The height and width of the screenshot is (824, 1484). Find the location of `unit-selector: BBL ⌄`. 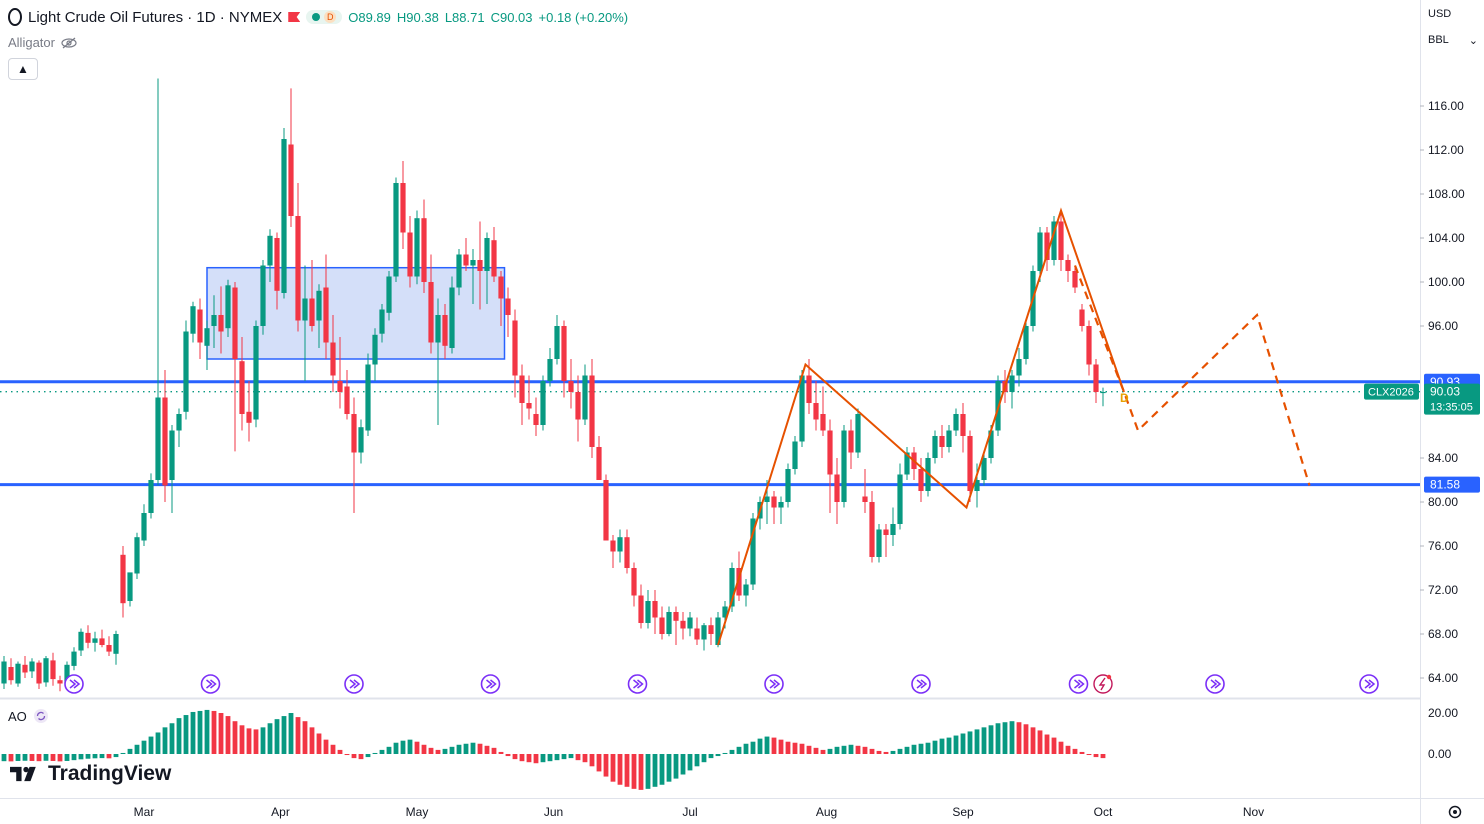

unit-selector: BBL ⌄ is located at coordinates (1453, 44).